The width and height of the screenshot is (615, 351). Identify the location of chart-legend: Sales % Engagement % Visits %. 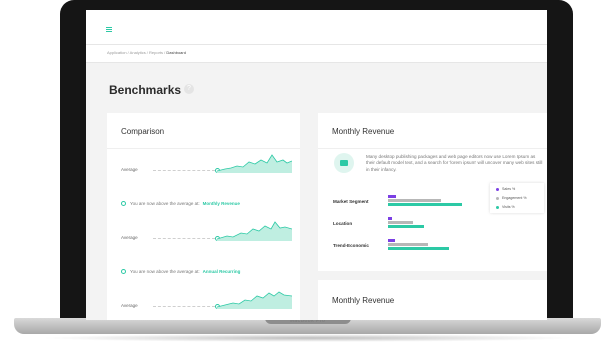
(517, 198).